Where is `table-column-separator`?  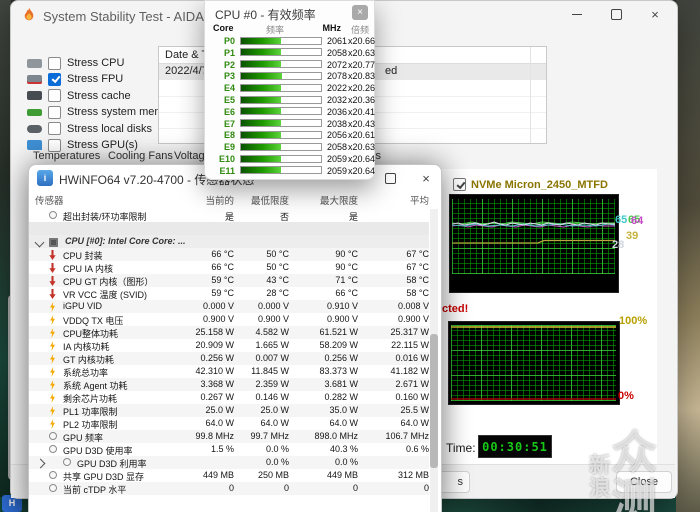
table-column-separator is located at coordinates (530, 95).